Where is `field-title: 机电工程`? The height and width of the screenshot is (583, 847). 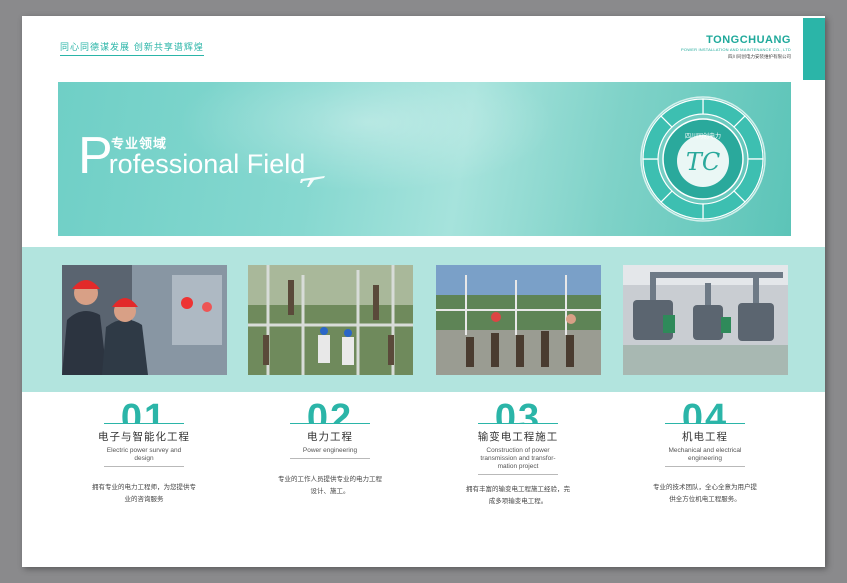 field-title: 机电工程 is located at coordinates (705, 437).